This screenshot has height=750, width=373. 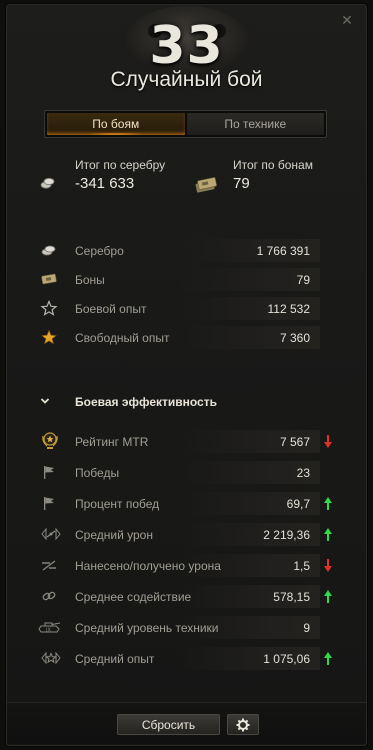 I want to click on income-label: Боевой опыт, so click(x=111, y=309).